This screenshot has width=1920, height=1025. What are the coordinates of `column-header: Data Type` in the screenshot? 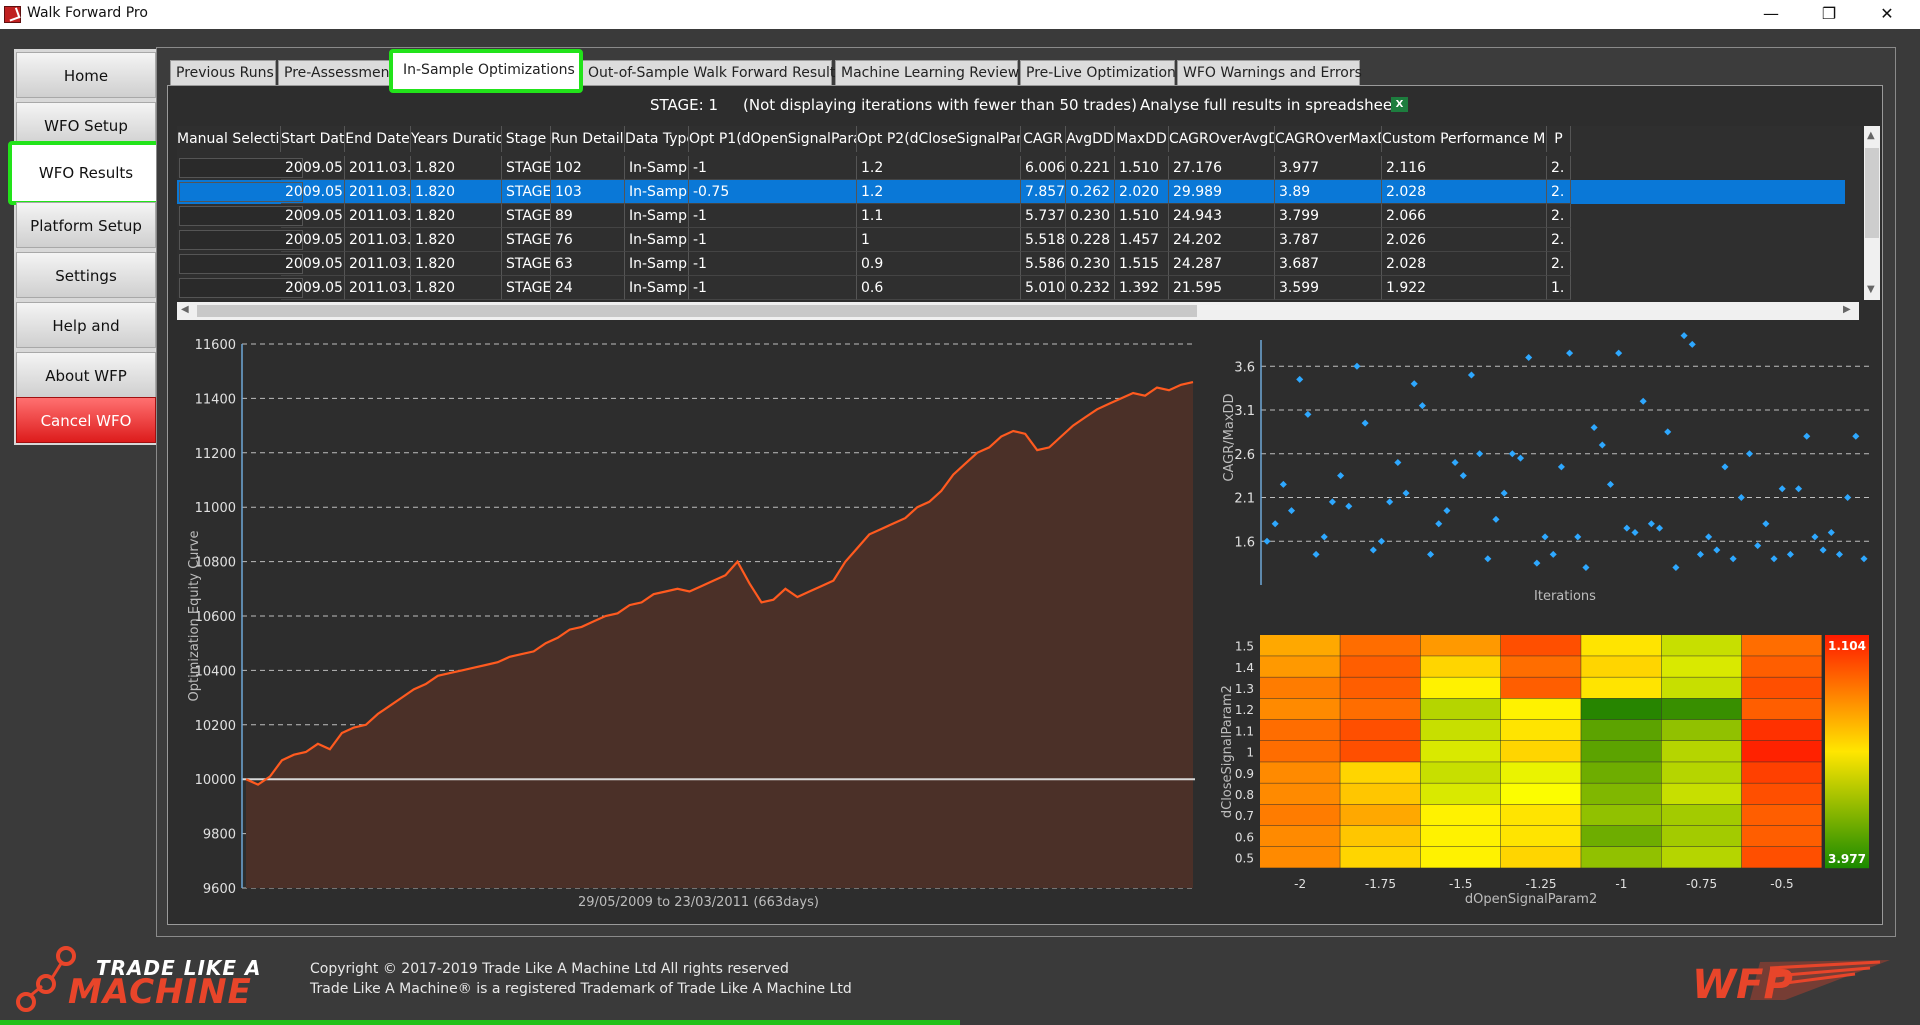 It's located at (657, 139).